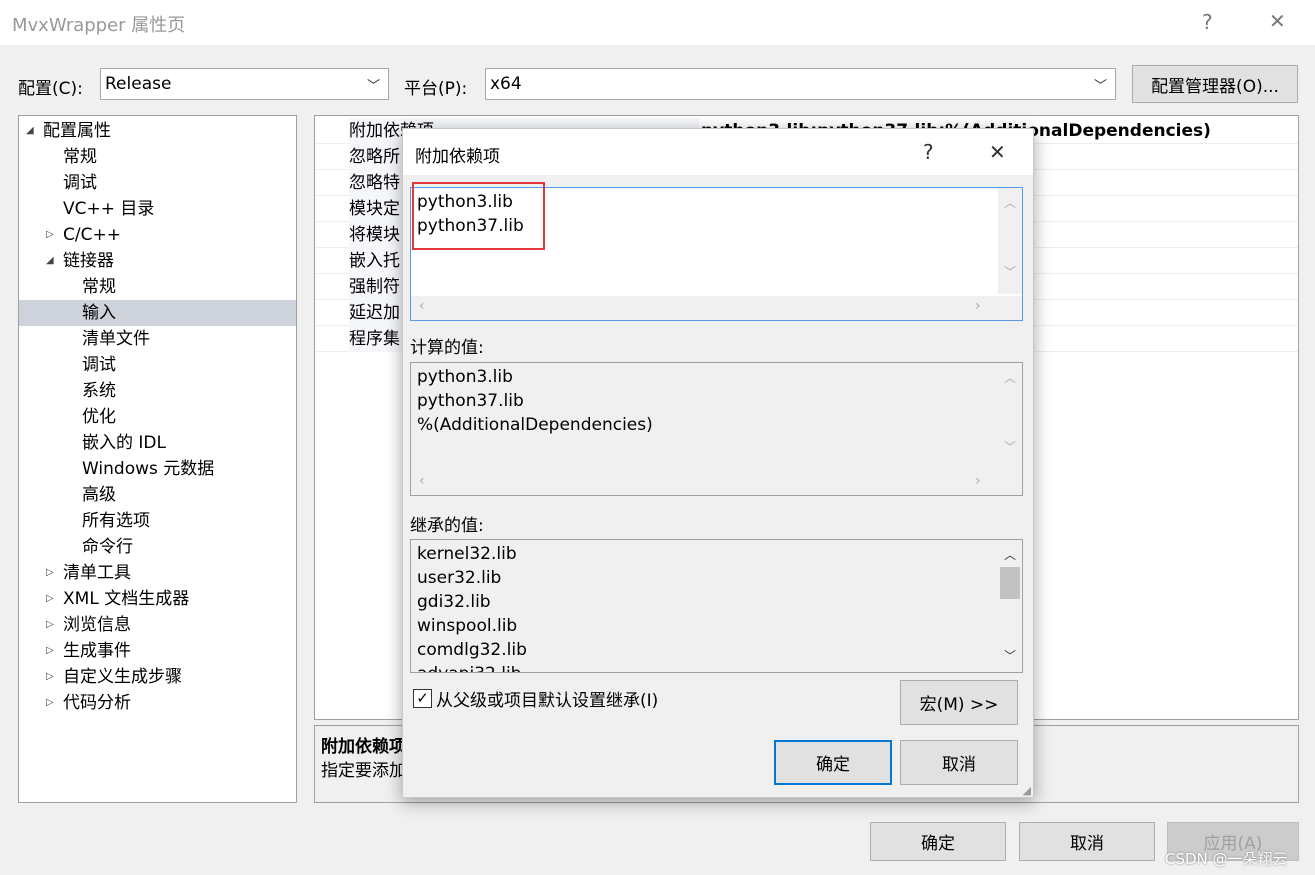  What do you see at coordinates (833, 762) in the screenshot?
I see `dialog-ok-button: 确定` at bounding box center [833, 762].